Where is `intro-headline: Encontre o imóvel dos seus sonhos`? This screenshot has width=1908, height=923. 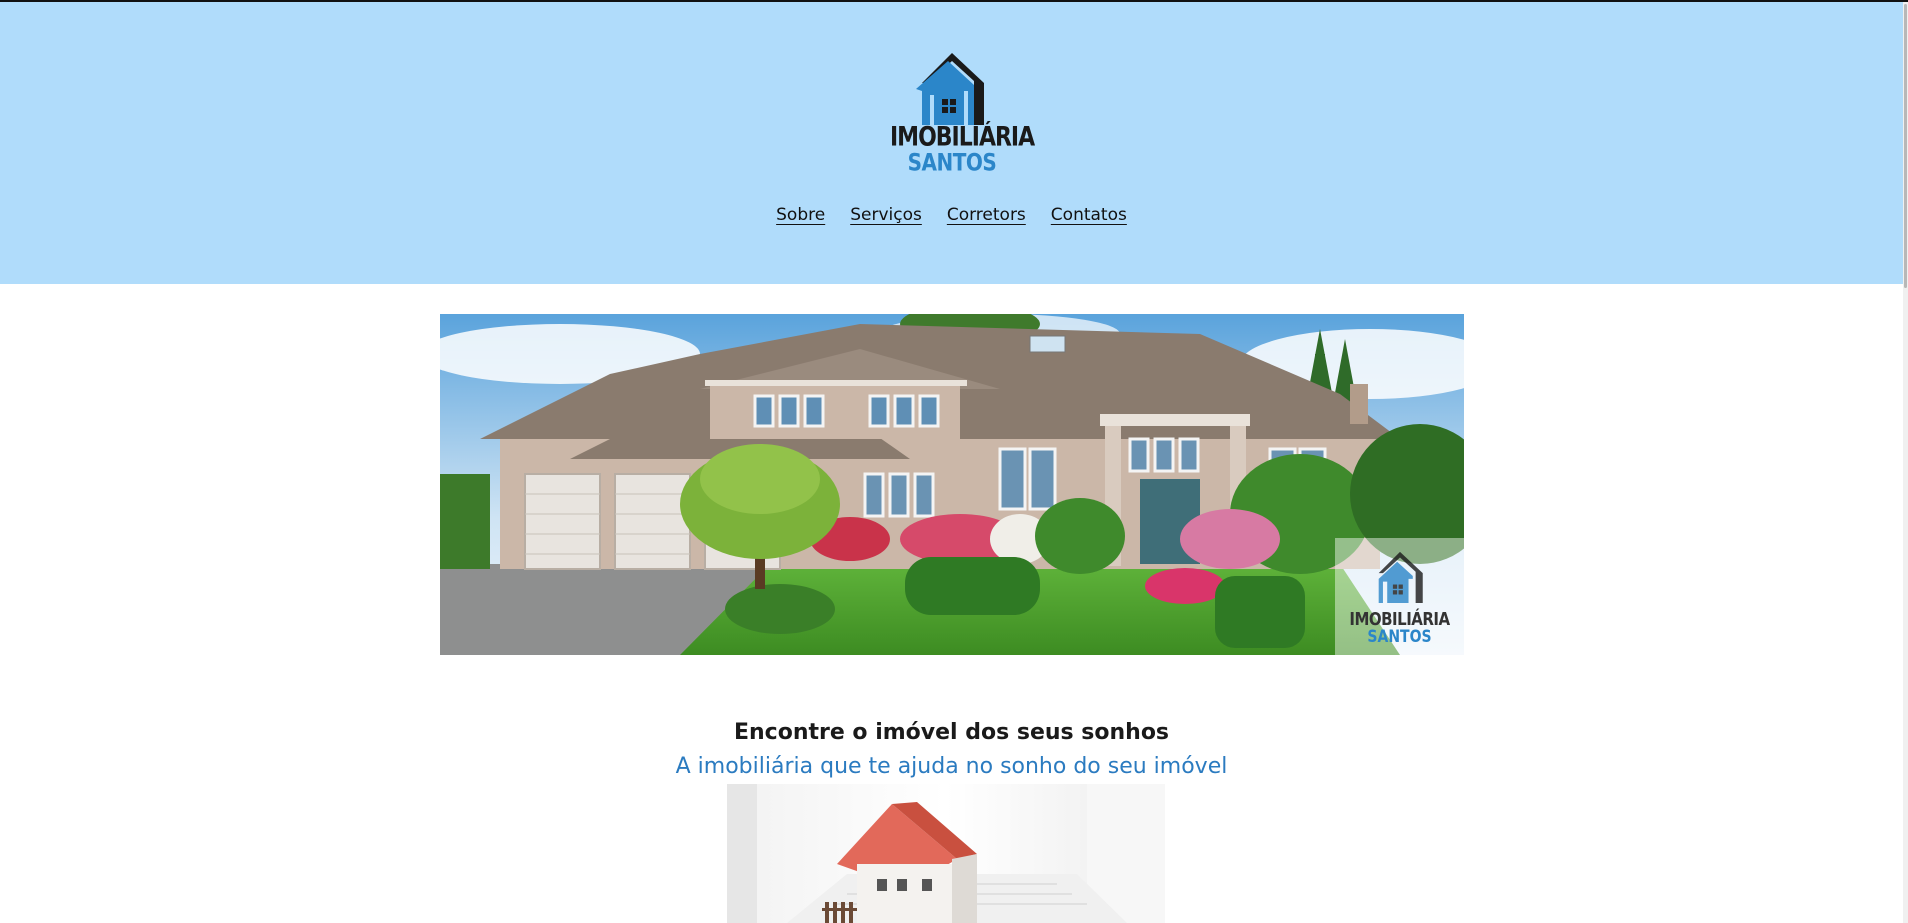
intro-headline: Encontre o imóvel dos seus sonhos is located at coordinates (951, 732).